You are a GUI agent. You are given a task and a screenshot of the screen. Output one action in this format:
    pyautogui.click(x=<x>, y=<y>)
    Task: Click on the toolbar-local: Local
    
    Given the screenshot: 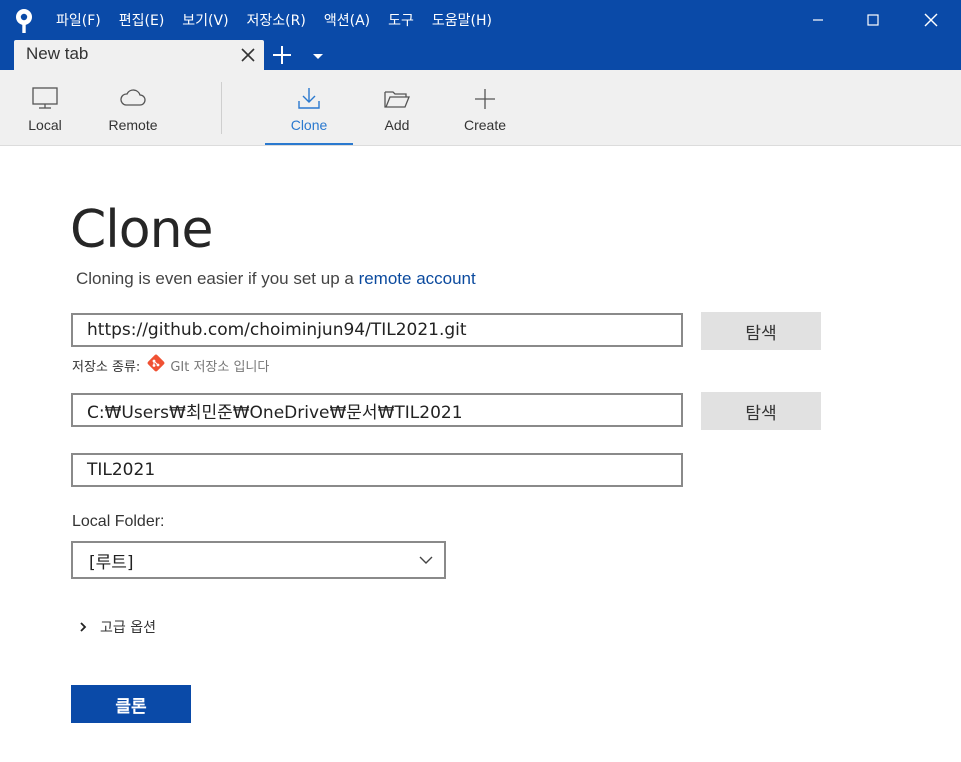 What is the action you would take?
    pyautogui.click(x=45, y=107)
    